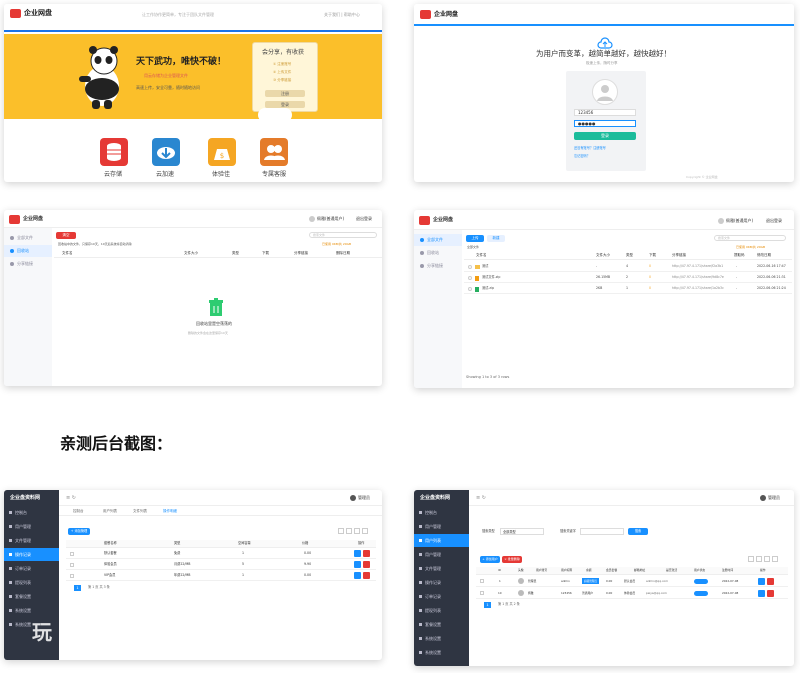 Image resolution: width=800 pixels, height=673 pixels. I want to click on register-button: 注册, so click(285, 93).